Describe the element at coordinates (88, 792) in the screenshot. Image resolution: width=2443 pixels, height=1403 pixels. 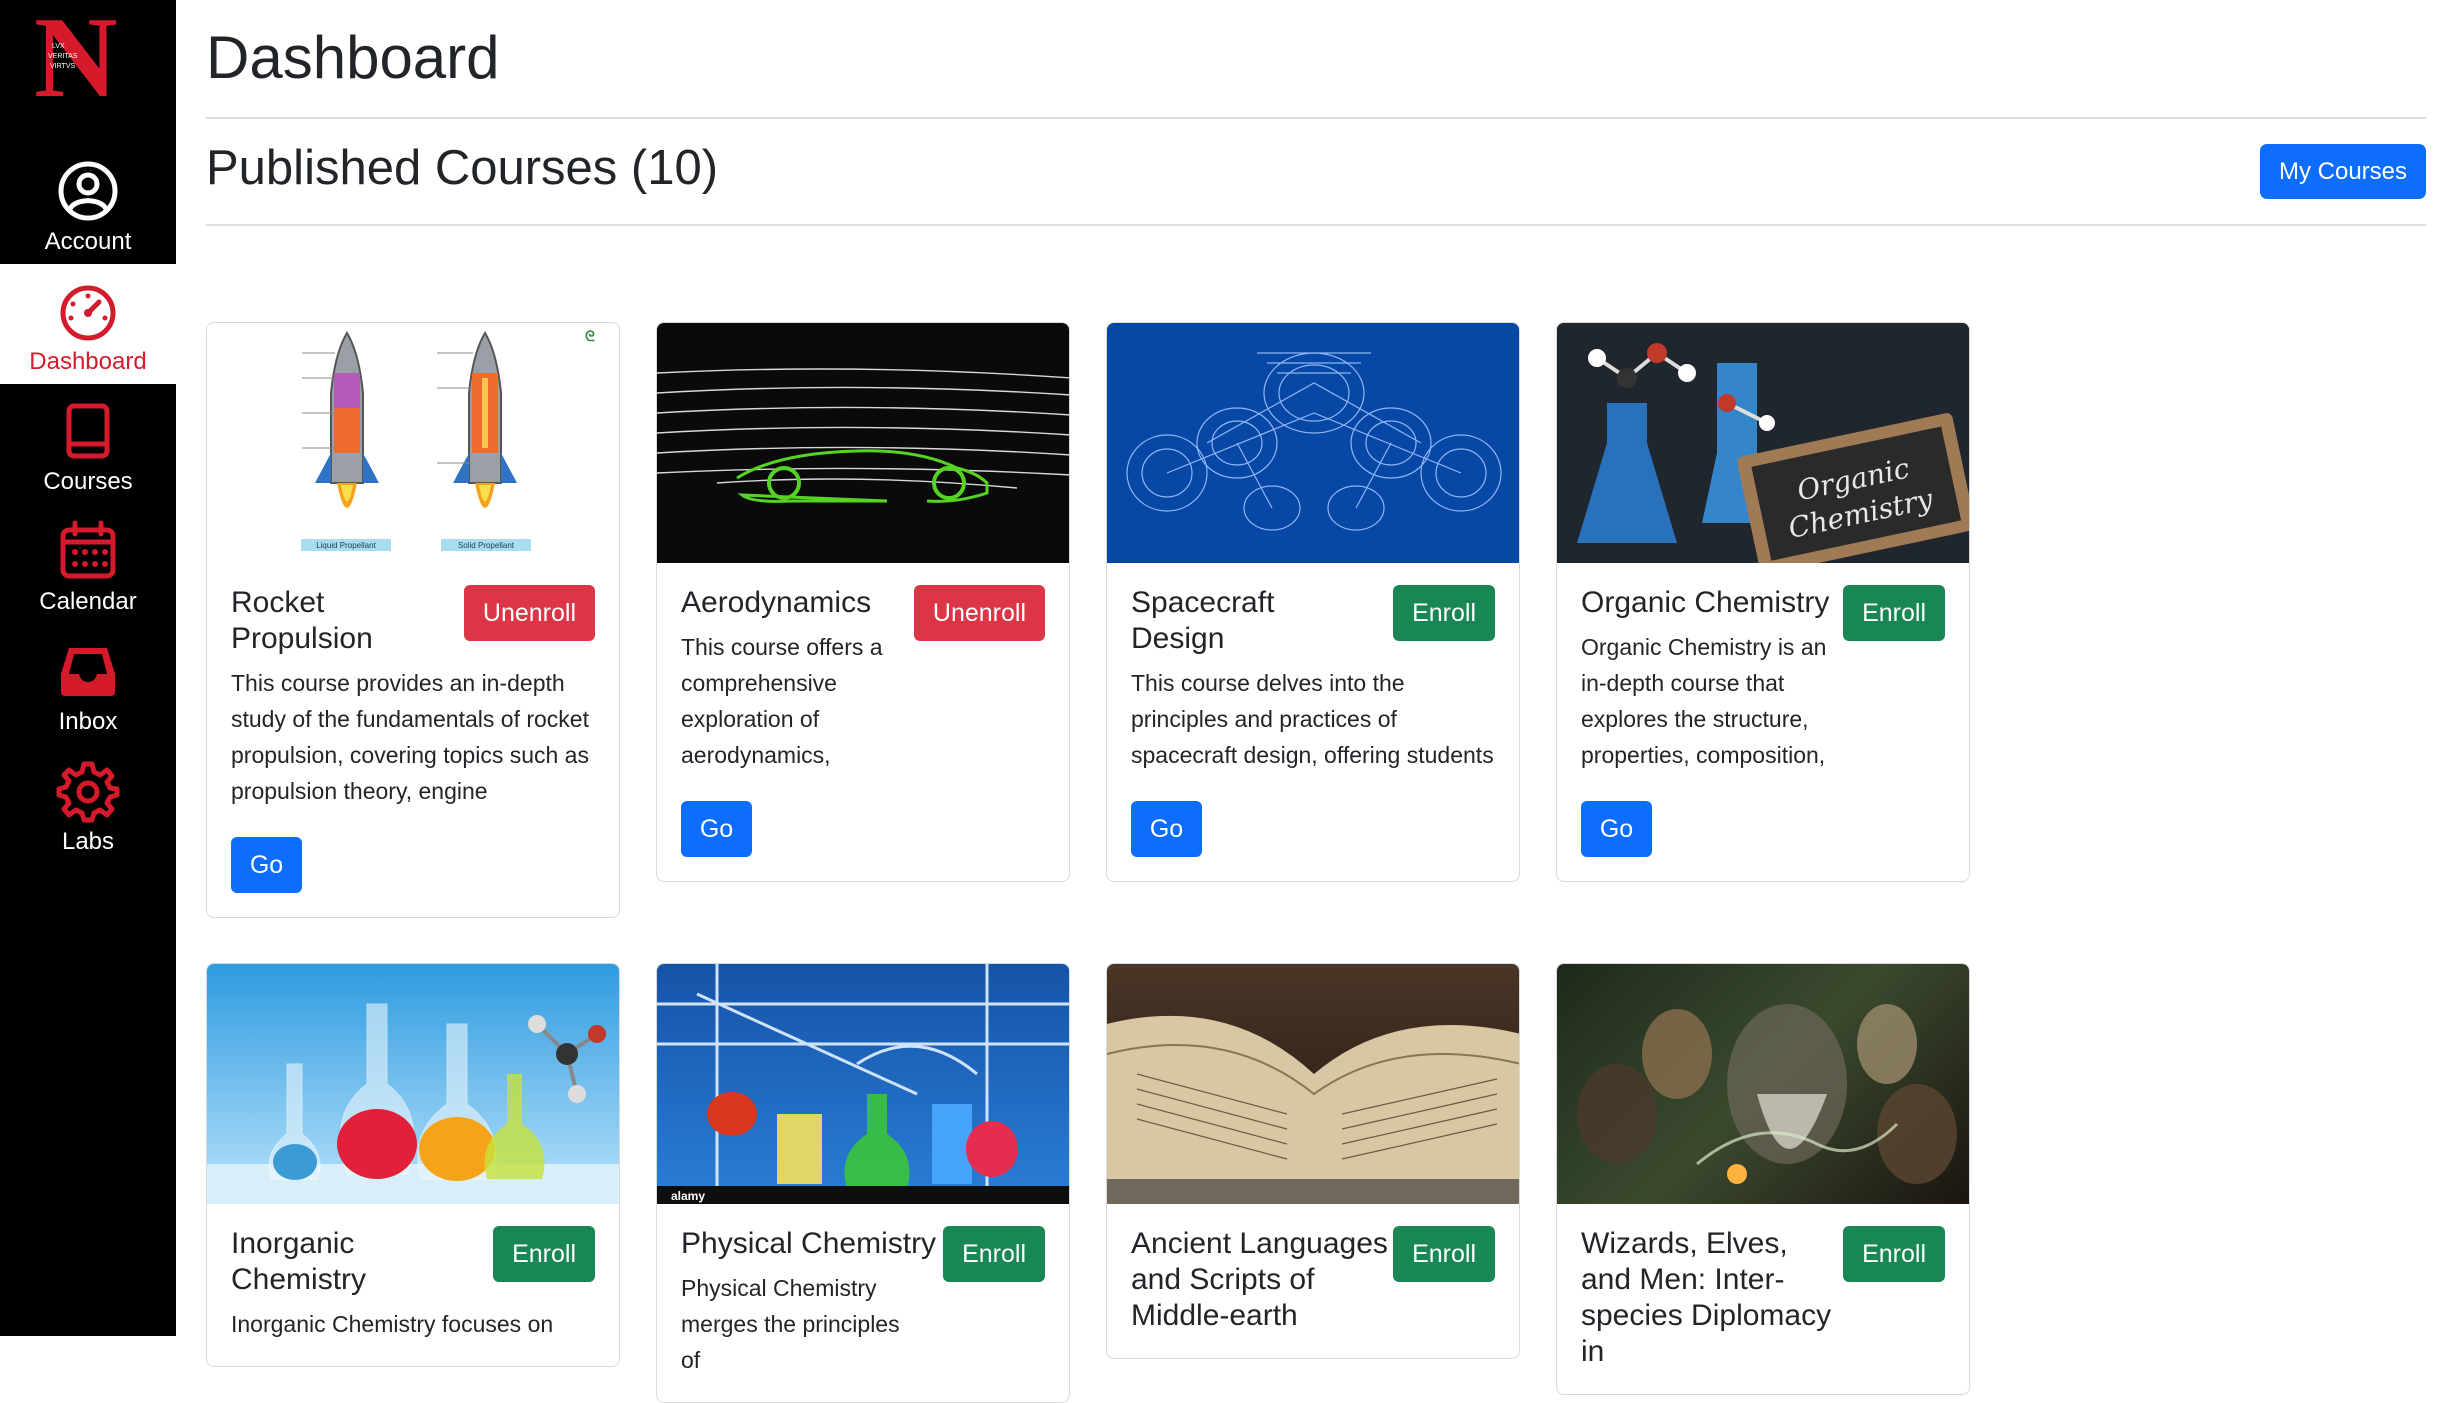
I see `gear-icon` at that location.